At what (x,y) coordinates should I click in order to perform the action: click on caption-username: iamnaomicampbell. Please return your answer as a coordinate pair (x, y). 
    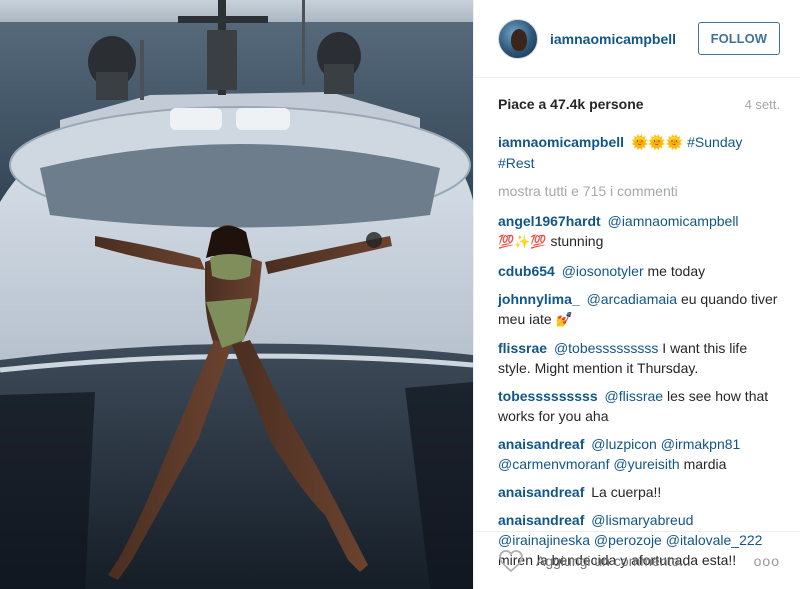
    Looking at the image, I should click on (561, 142).